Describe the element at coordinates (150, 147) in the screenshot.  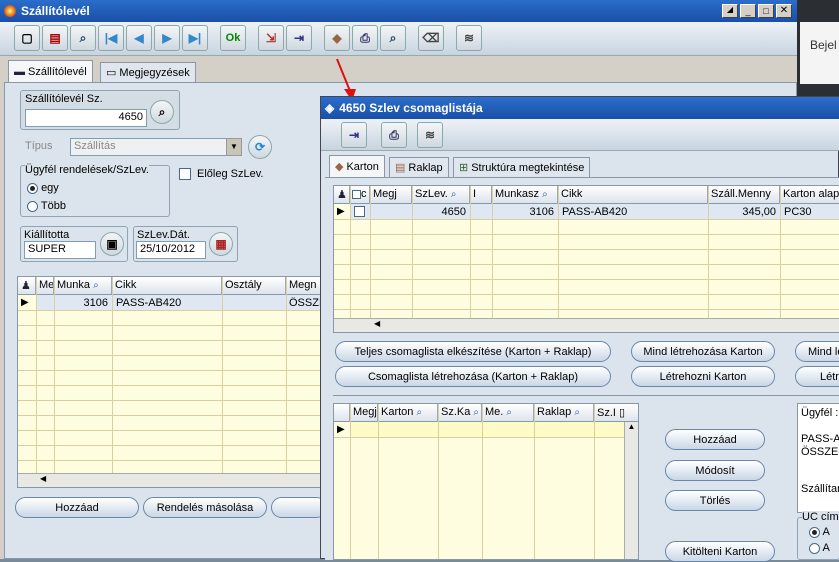
I see `tipus-select: Szállítás` at that location.